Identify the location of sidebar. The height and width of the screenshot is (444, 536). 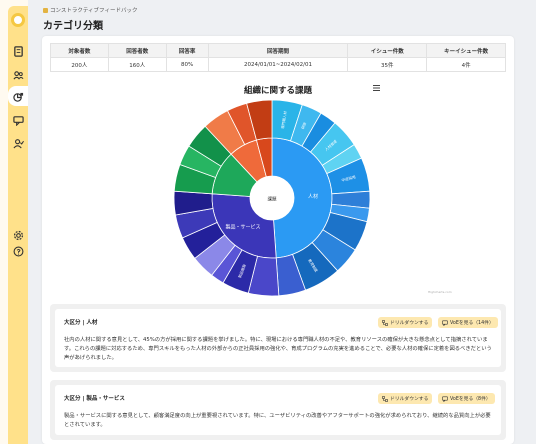
(14, 222).